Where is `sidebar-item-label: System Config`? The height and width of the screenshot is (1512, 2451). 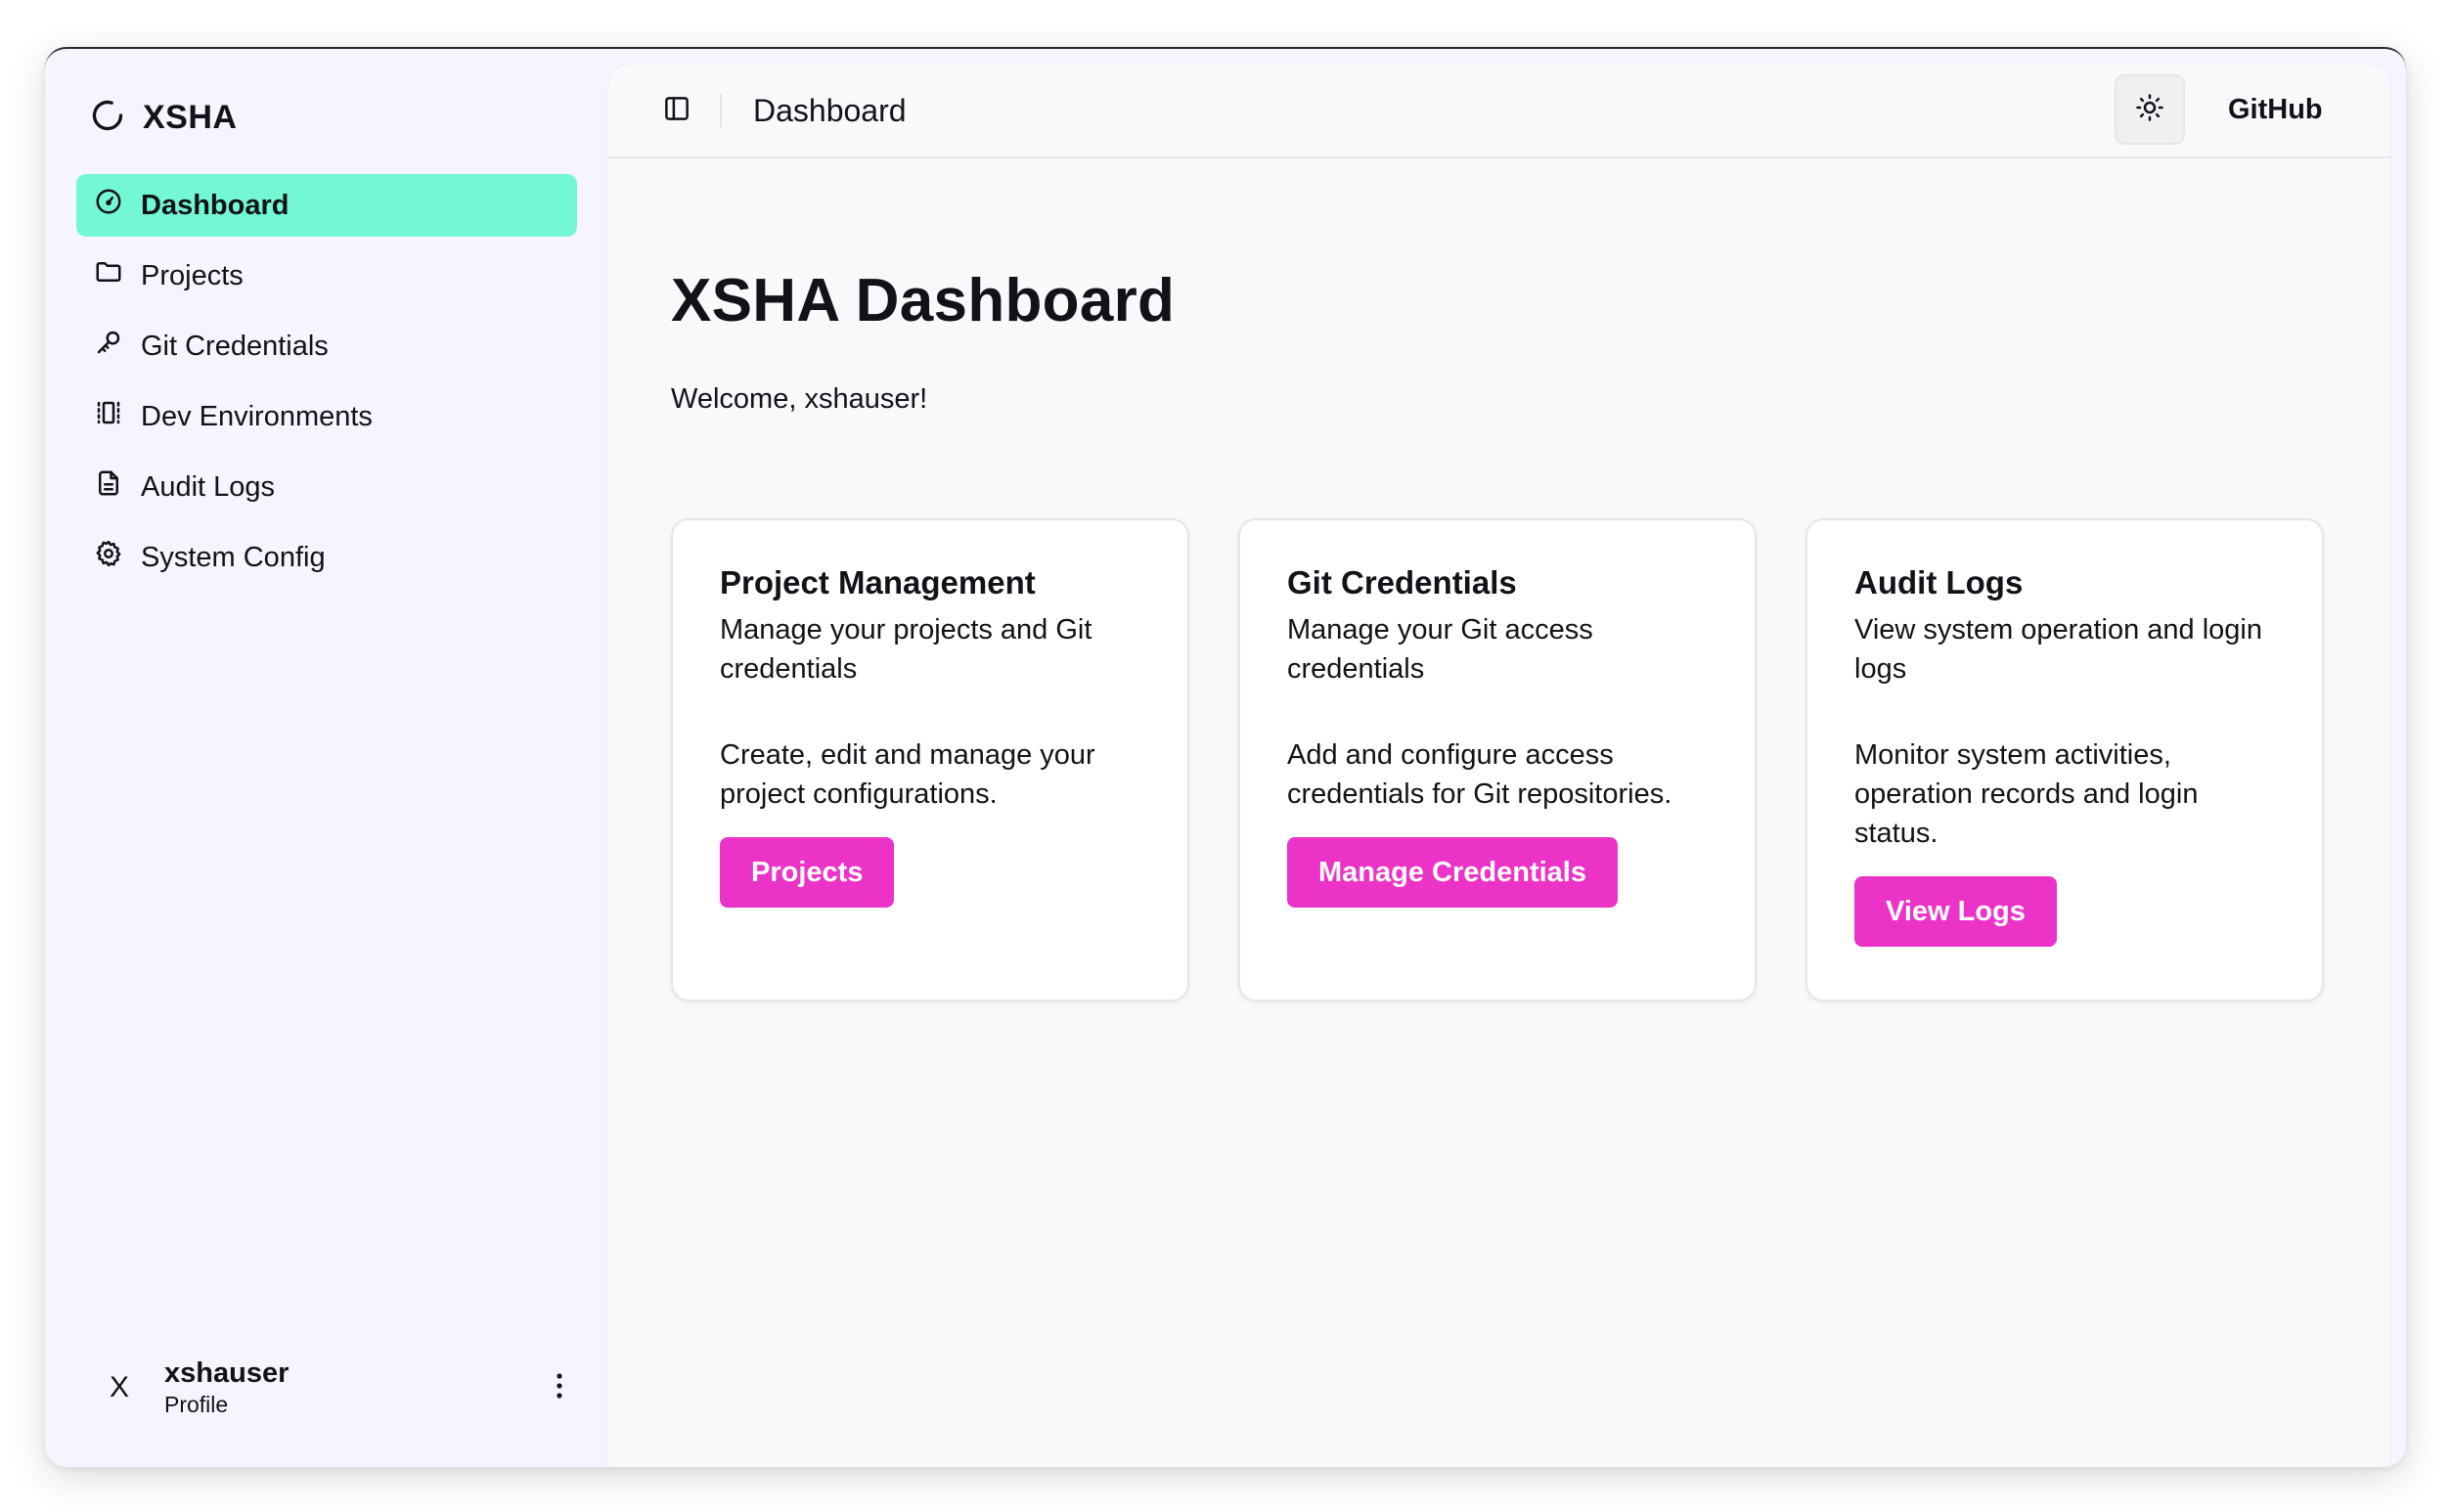 sidebar-item-label: System Config is located at coordinates (233, 557).